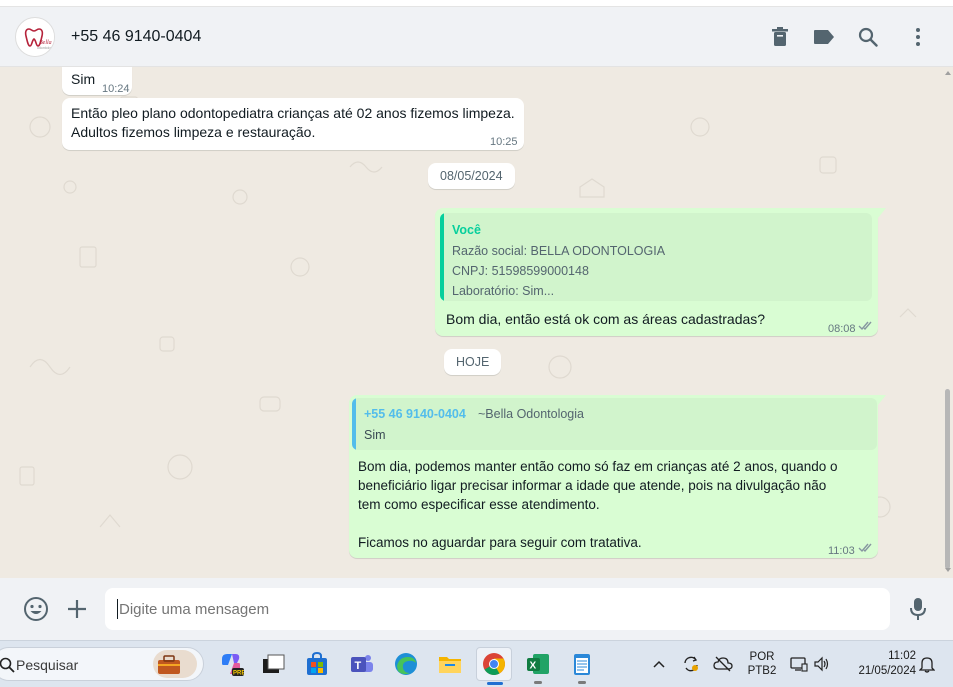  I want to click on clock-date: 21/05/2024, so click(887, 671).